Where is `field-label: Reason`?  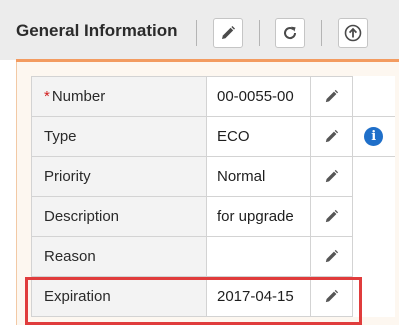 field-label: Reason is located at coordinates (119, 256).